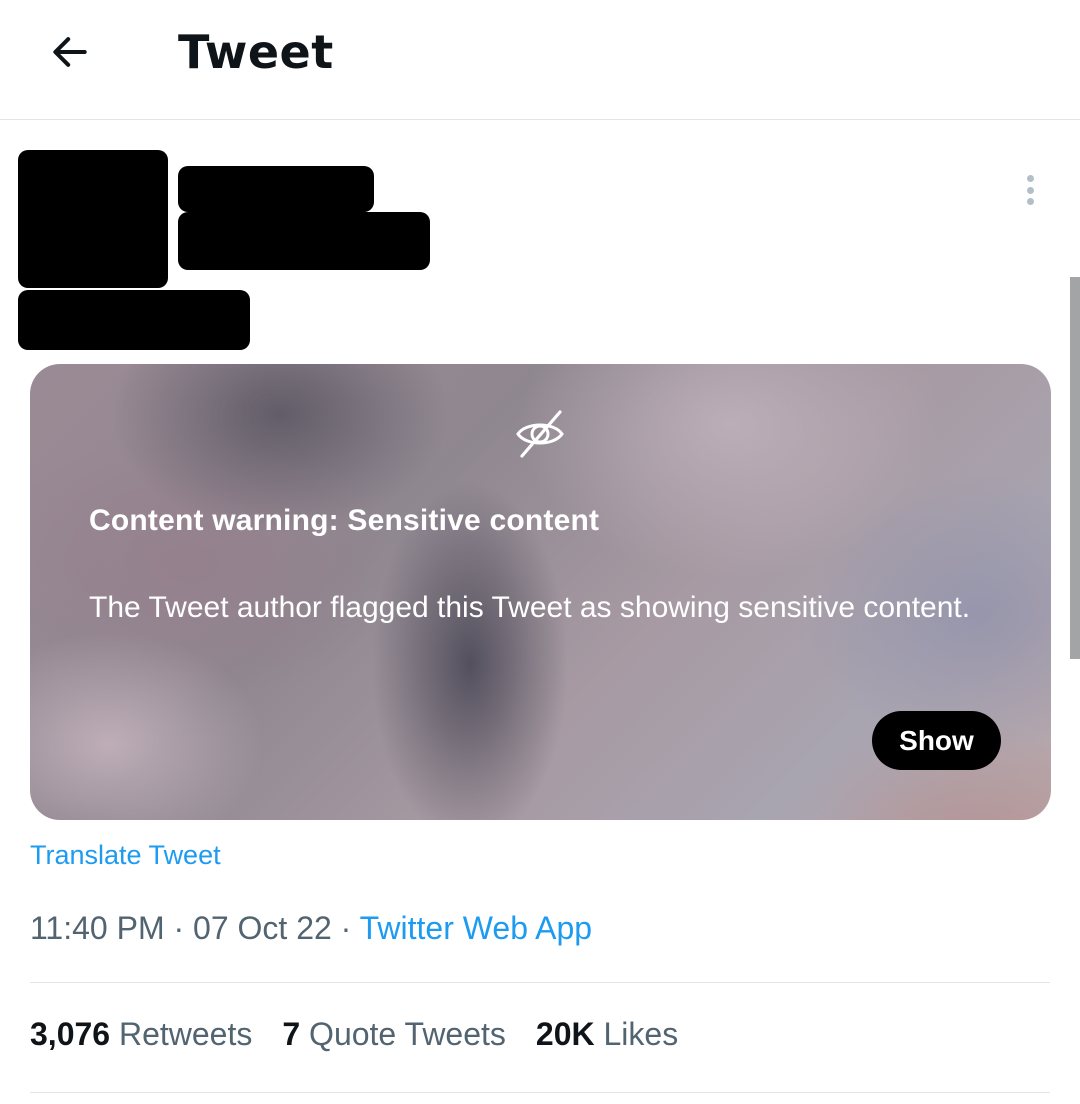  Describe the element at coordinates (93, 219) in the screenshot. I see `author-avatar-redacted` at that location.